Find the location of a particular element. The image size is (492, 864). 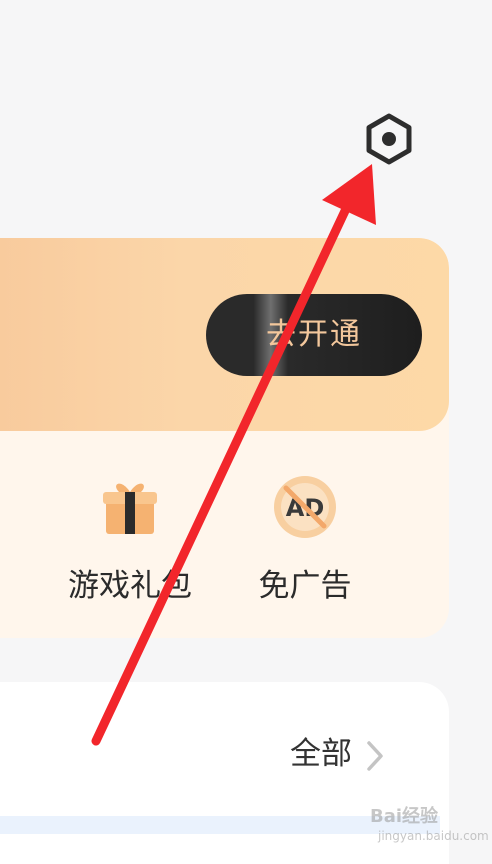

chevron-right-icon is located at coordinates (375, 755).